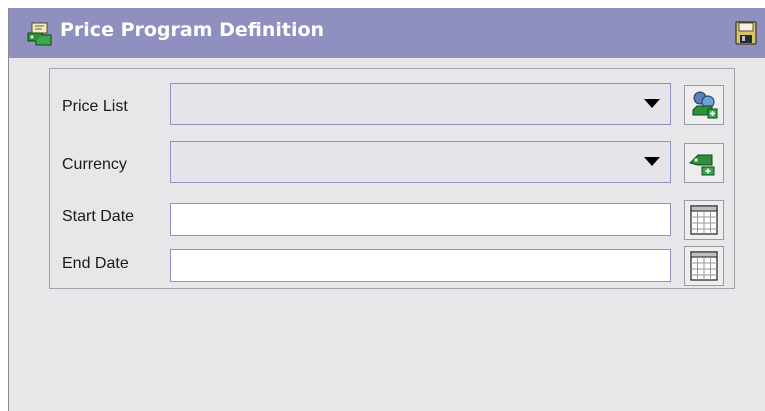 The height and width of the screenshot is (411, 765). What do you see at coordinates (420, 265) in the screenshot?
I see `end-date-input` at bounding box center [420, 265].